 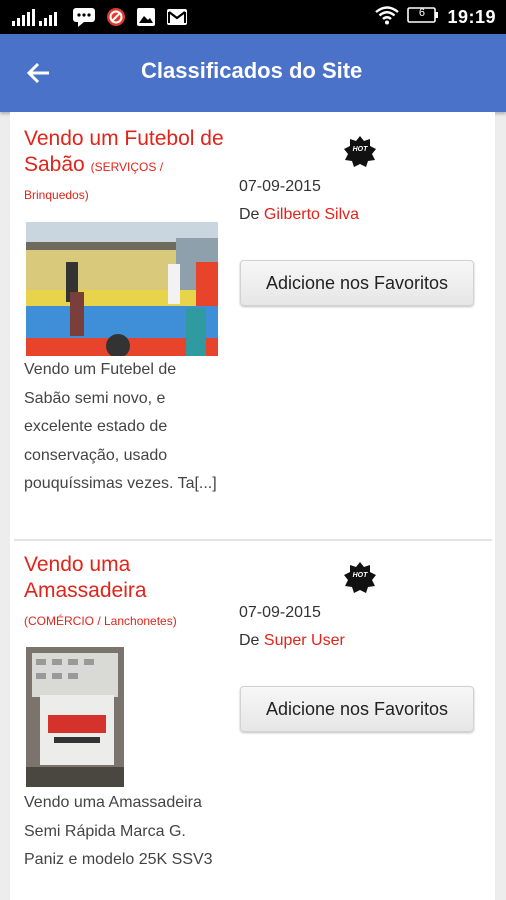 What do you see at coordinates (253, 17) in the screenshot?
I see `status-bar: 6 19:19` at bounding box center [253, 17].